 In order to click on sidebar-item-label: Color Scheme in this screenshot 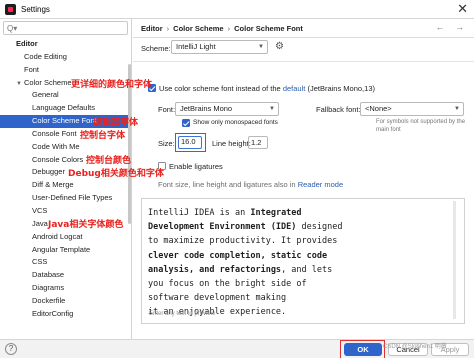, I will do `click(48, 82)`.